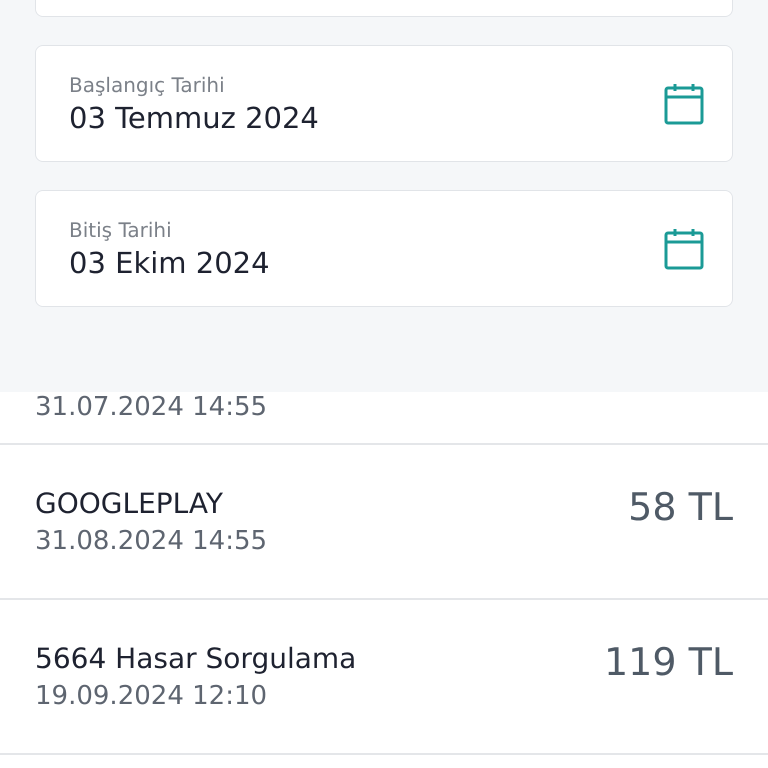  Describe the element at coordinates (129, 503) in the screenshot. I see `transaction-name: GOOGLEPLAY` at that location.